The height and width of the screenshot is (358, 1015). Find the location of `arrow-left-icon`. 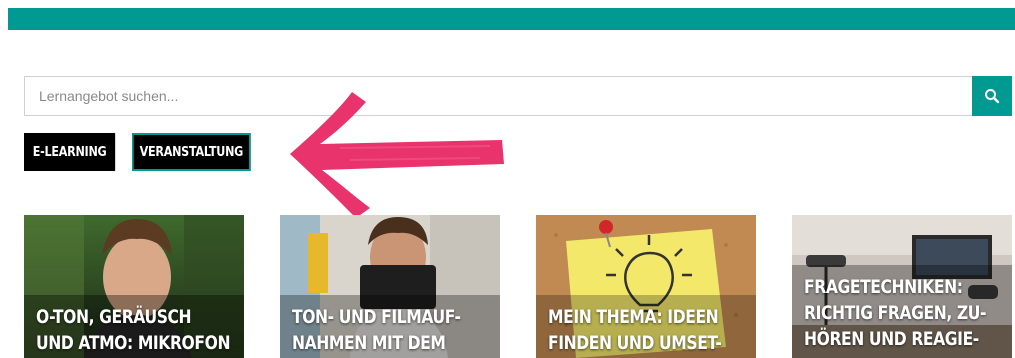

arrow-left-icon is located at coordinates (397, 155).